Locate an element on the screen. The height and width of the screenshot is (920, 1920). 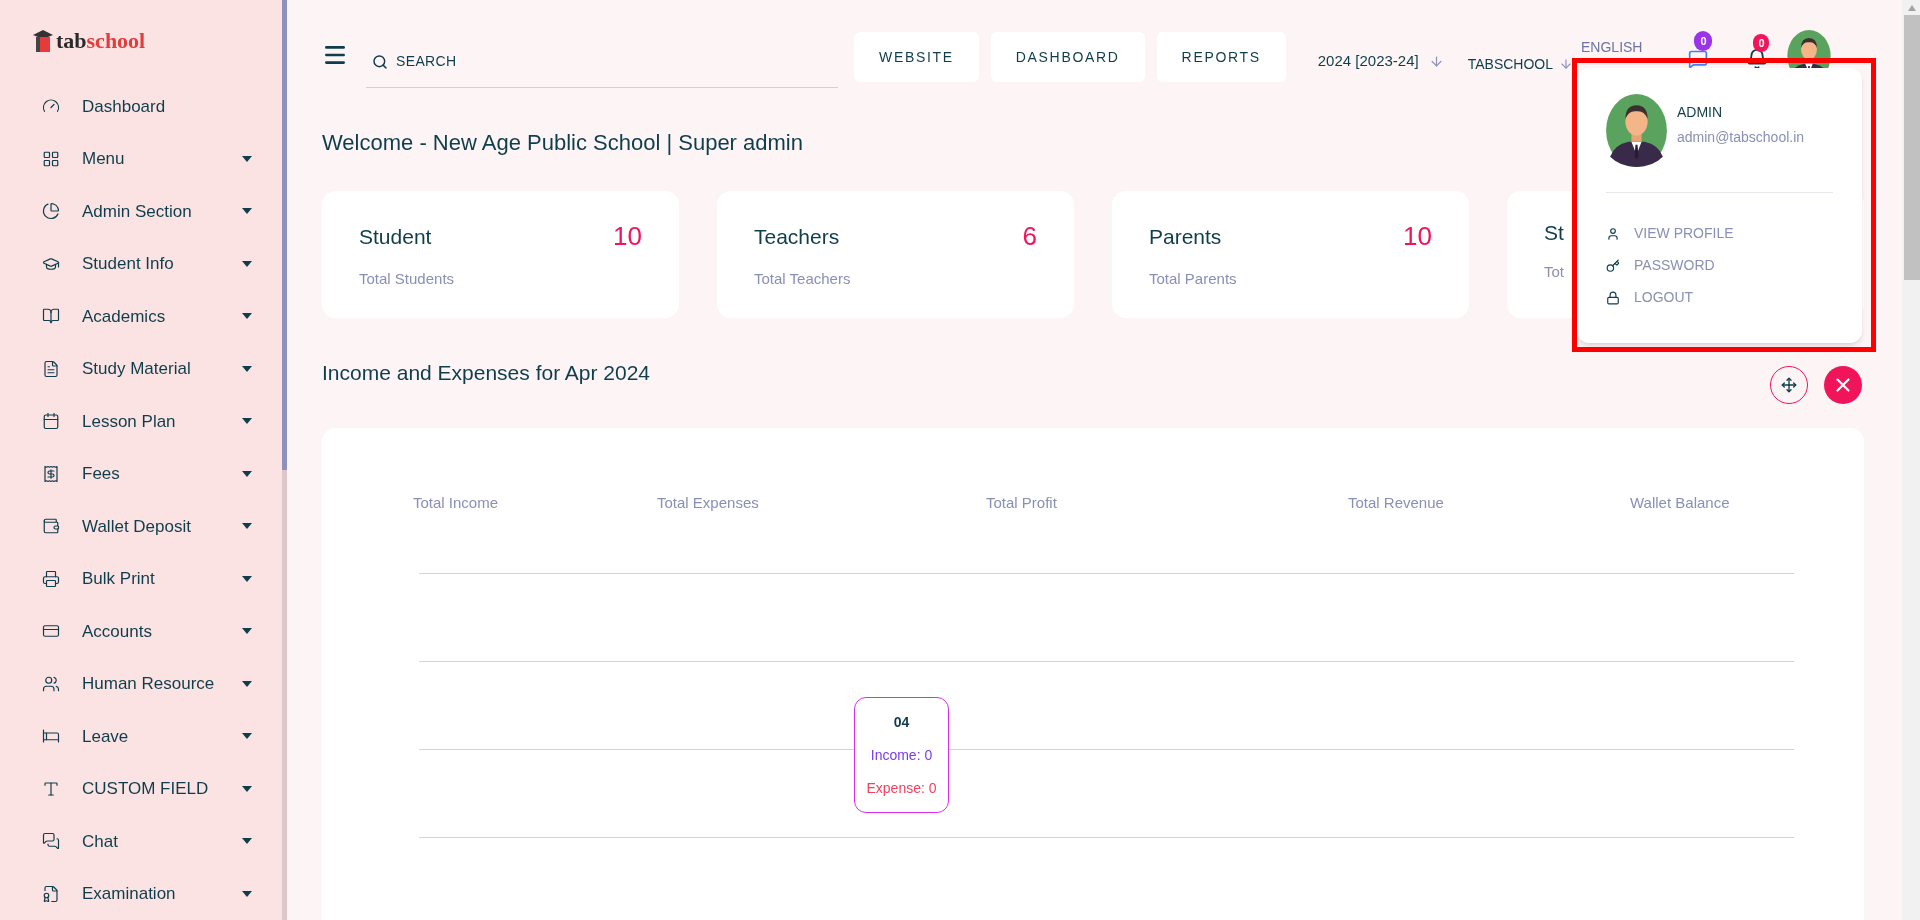
people-icon is located at coordinates (51, 683).